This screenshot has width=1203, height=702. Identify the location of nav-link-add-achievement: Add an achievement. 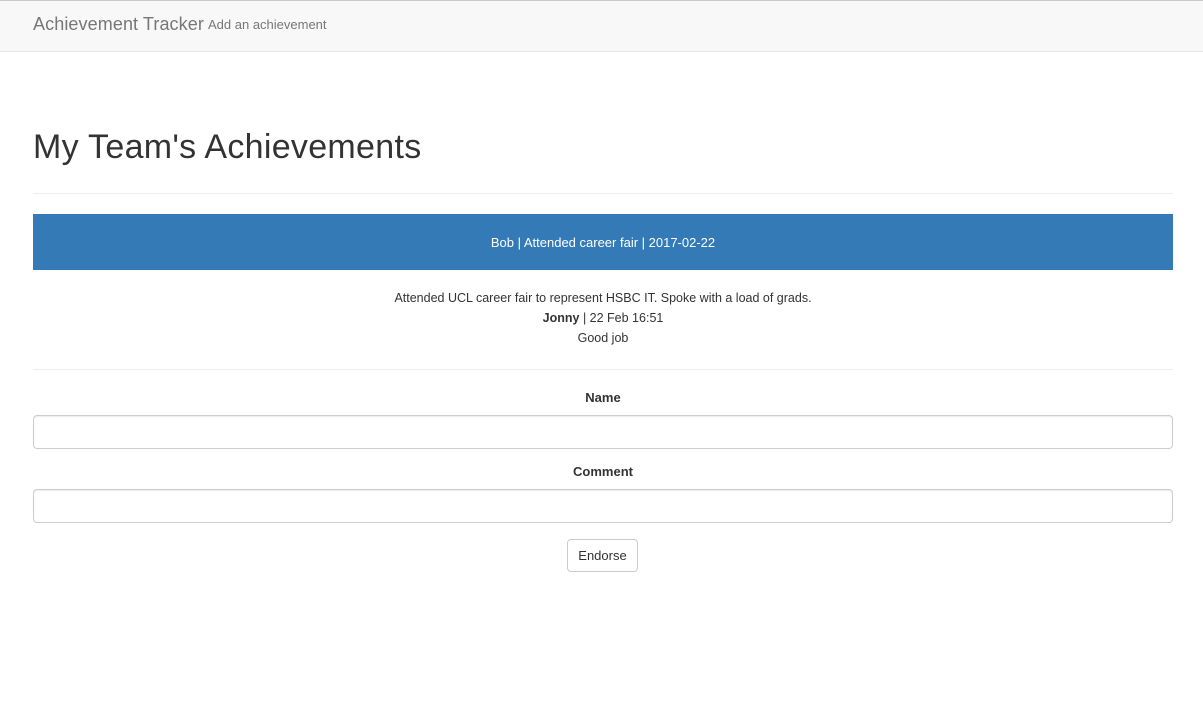
(267, 24).